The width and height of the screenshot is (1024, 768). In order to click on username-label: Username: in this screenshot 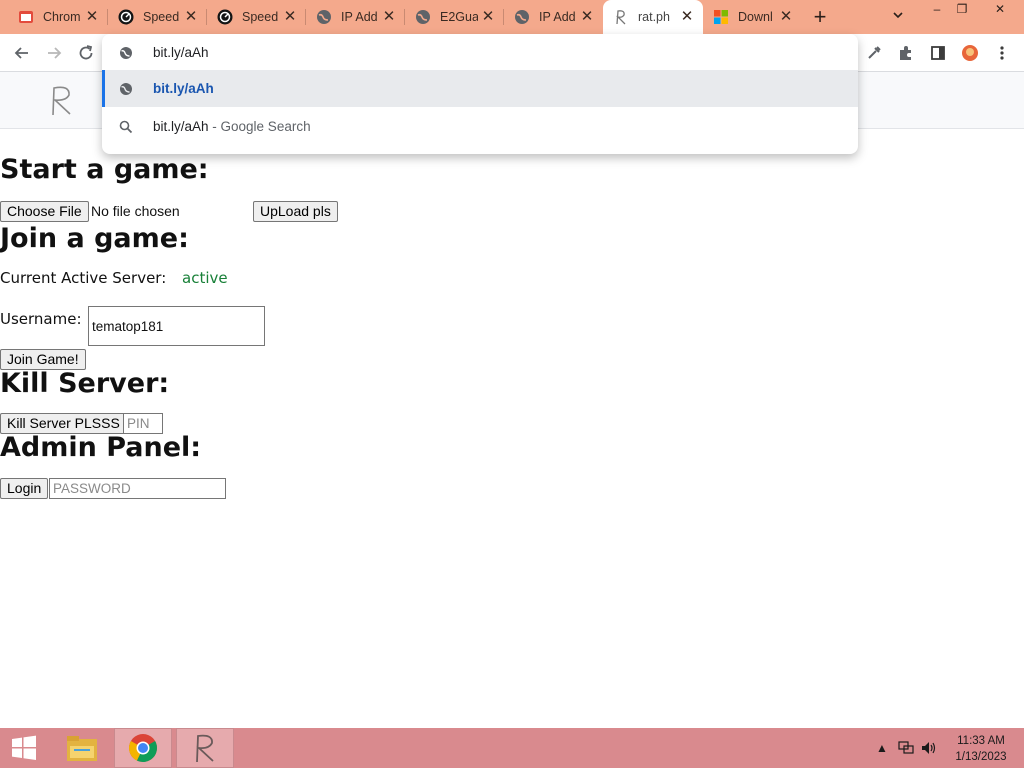, I will do `click(41, 319)`.